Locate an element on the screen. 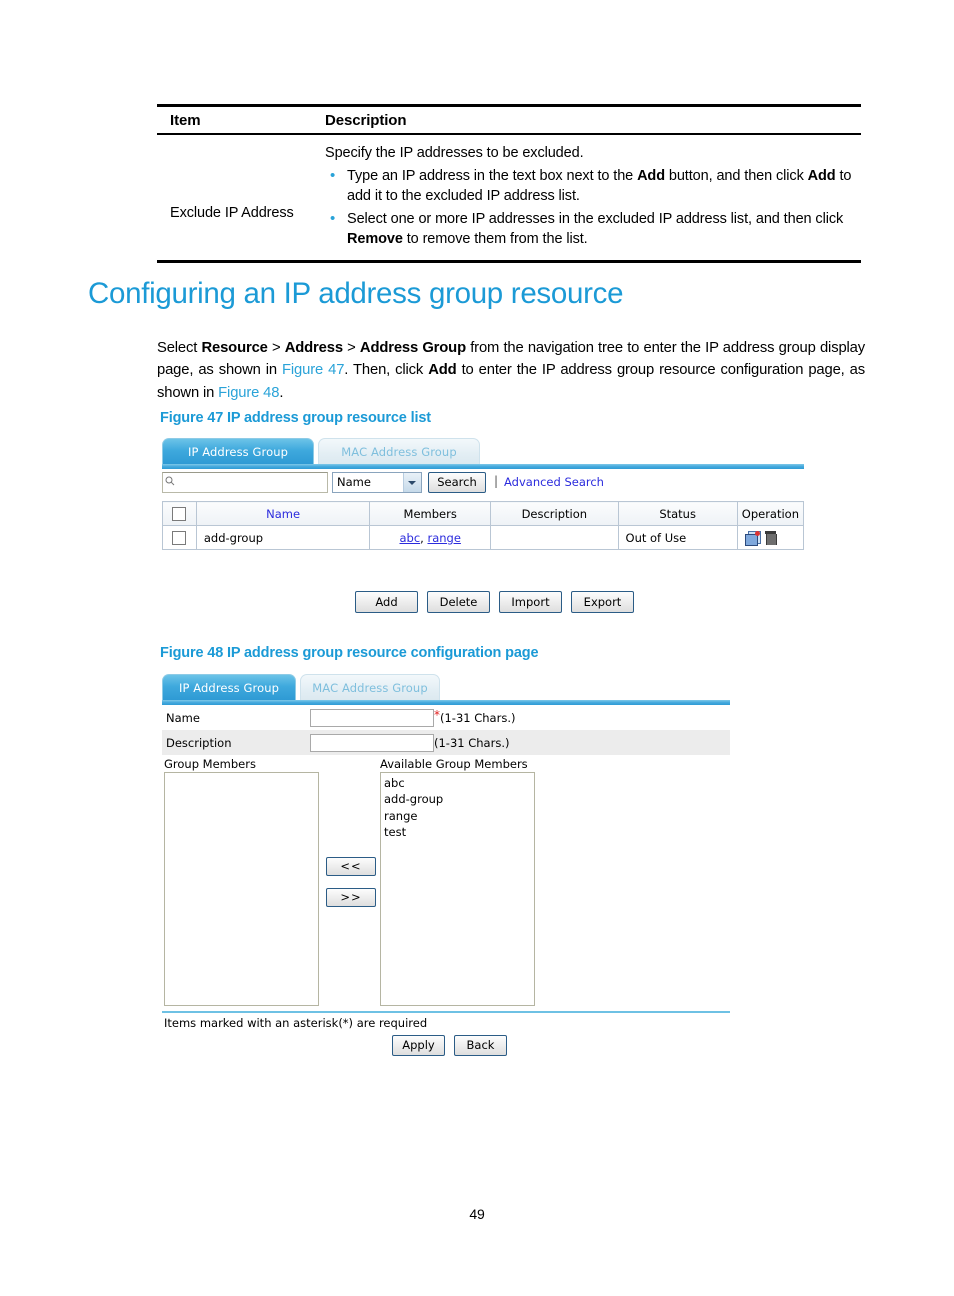 Image resolution: width=954 pixels, height=1296 pixels. search-field-select: Name is located at coordinates (377, 482).